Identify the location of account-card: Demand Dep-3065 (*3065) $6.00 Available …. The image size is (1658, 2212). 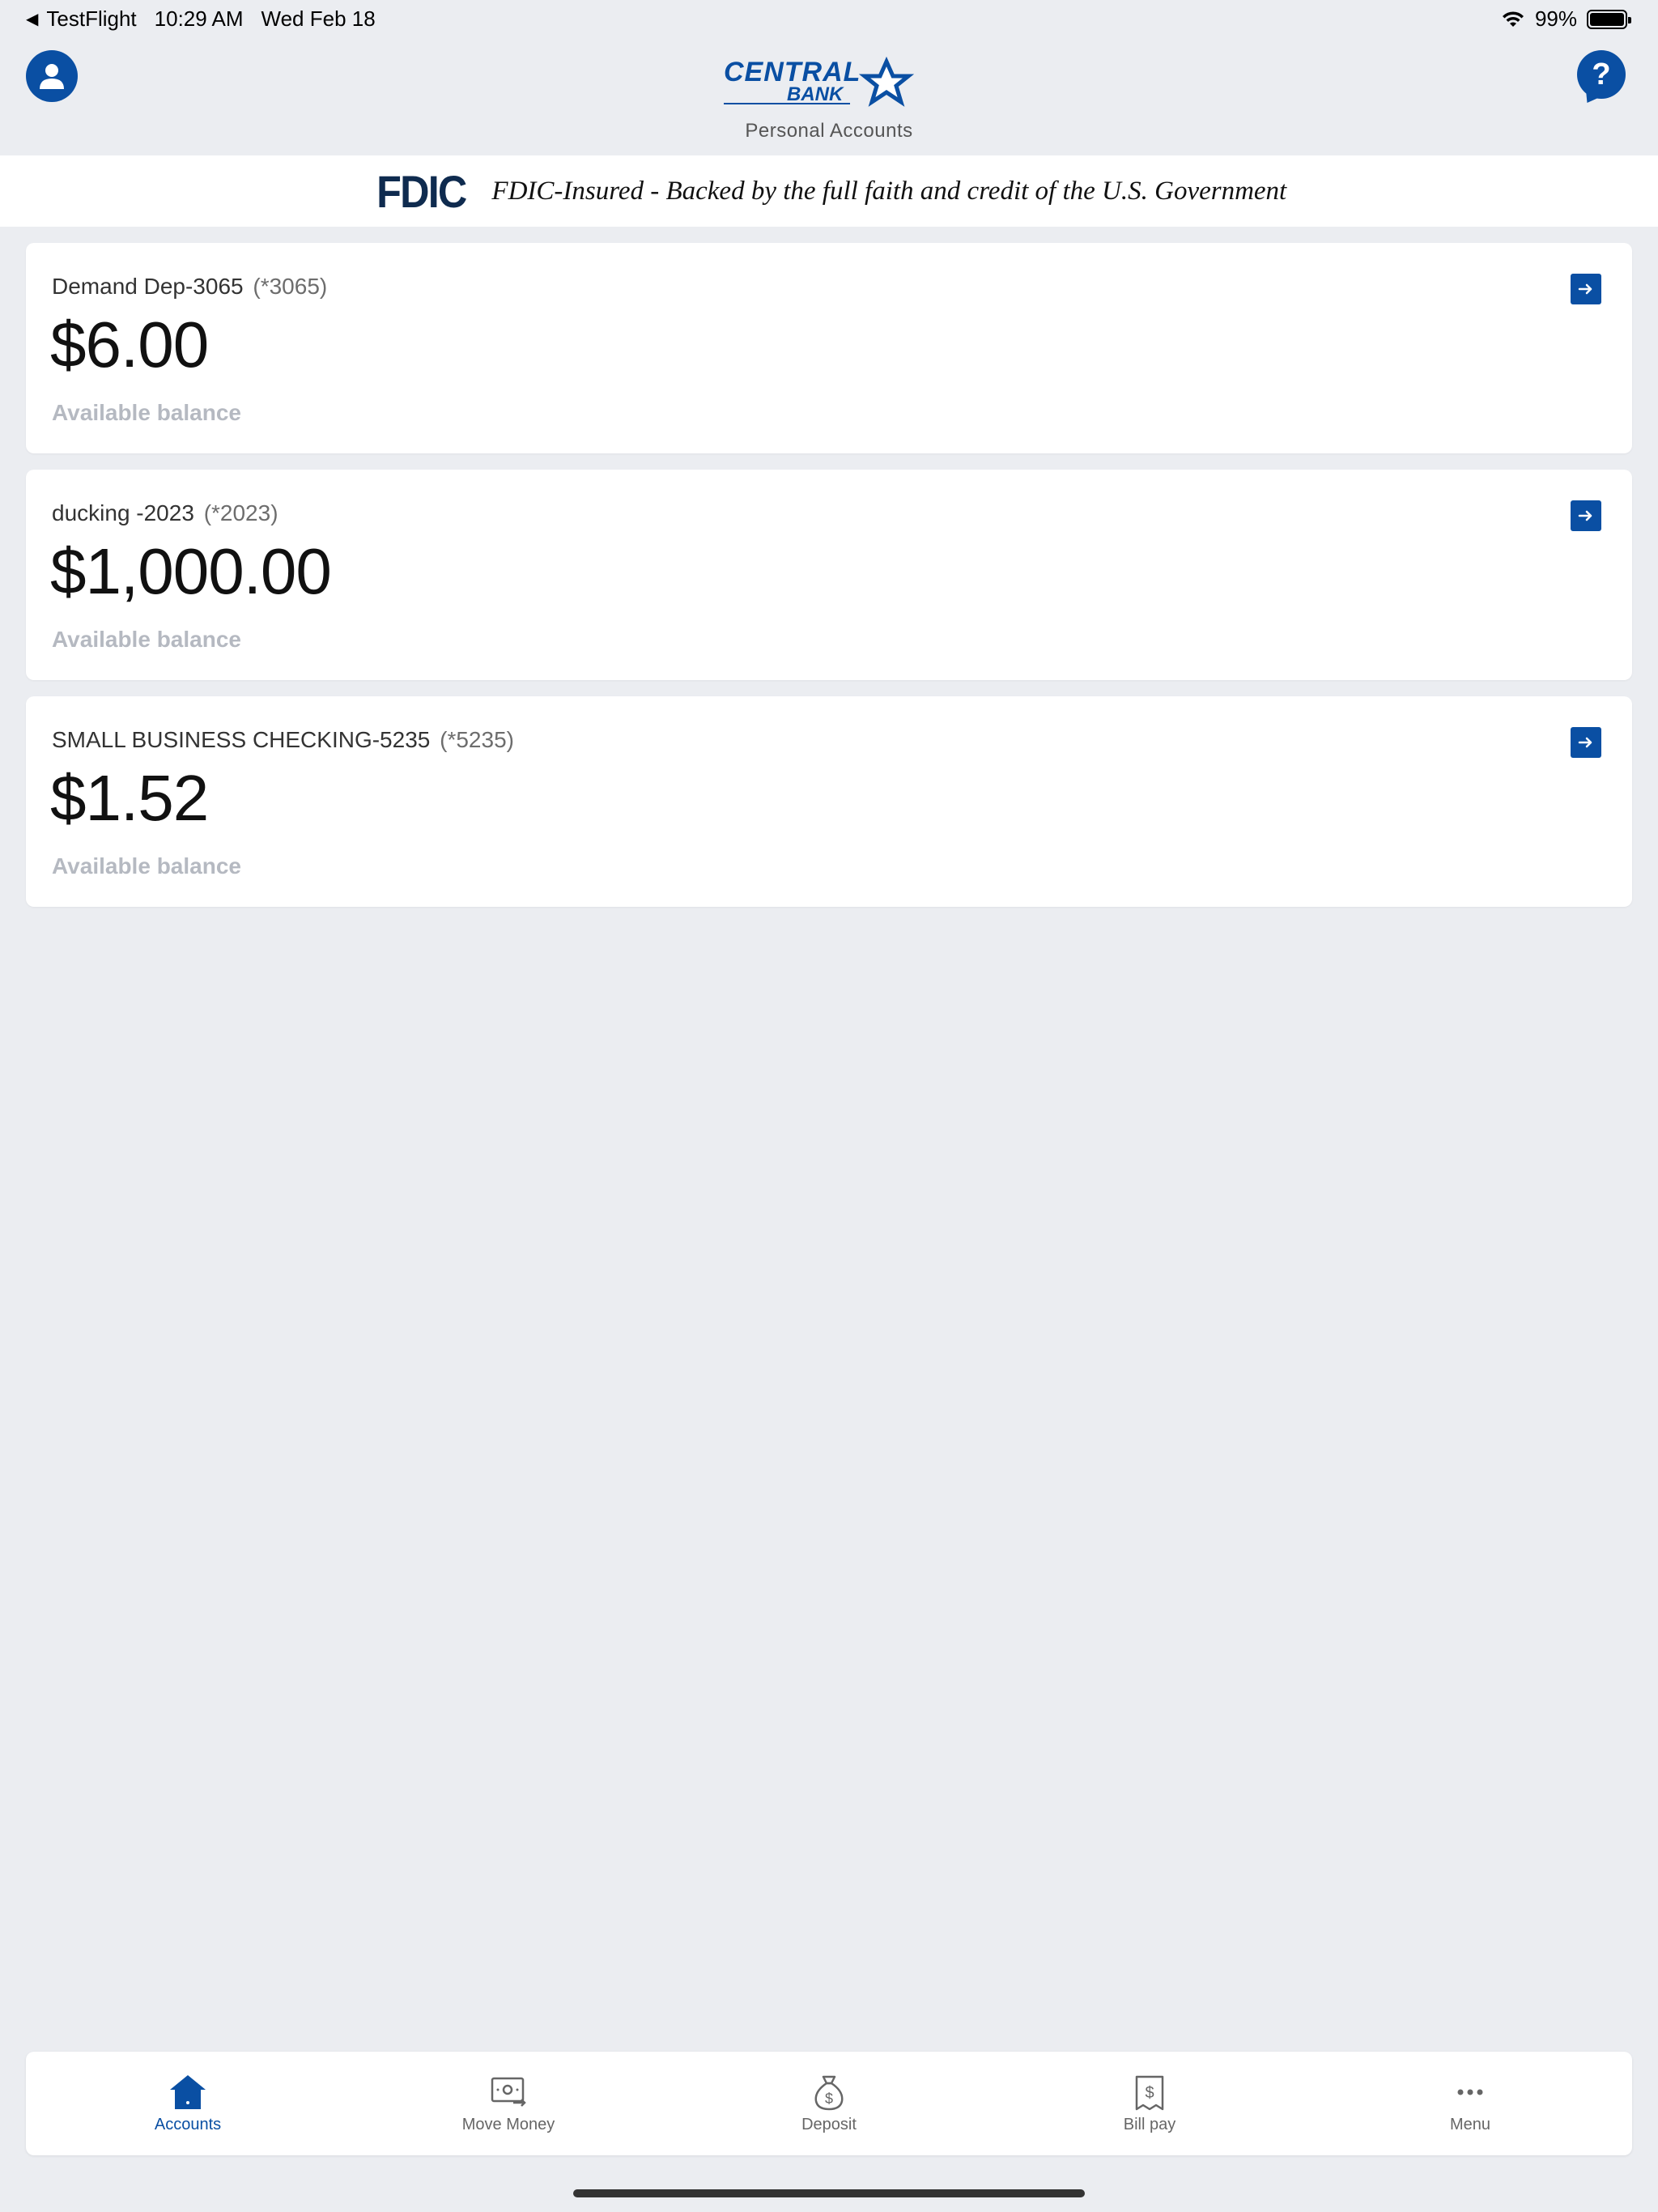
(829, 348).